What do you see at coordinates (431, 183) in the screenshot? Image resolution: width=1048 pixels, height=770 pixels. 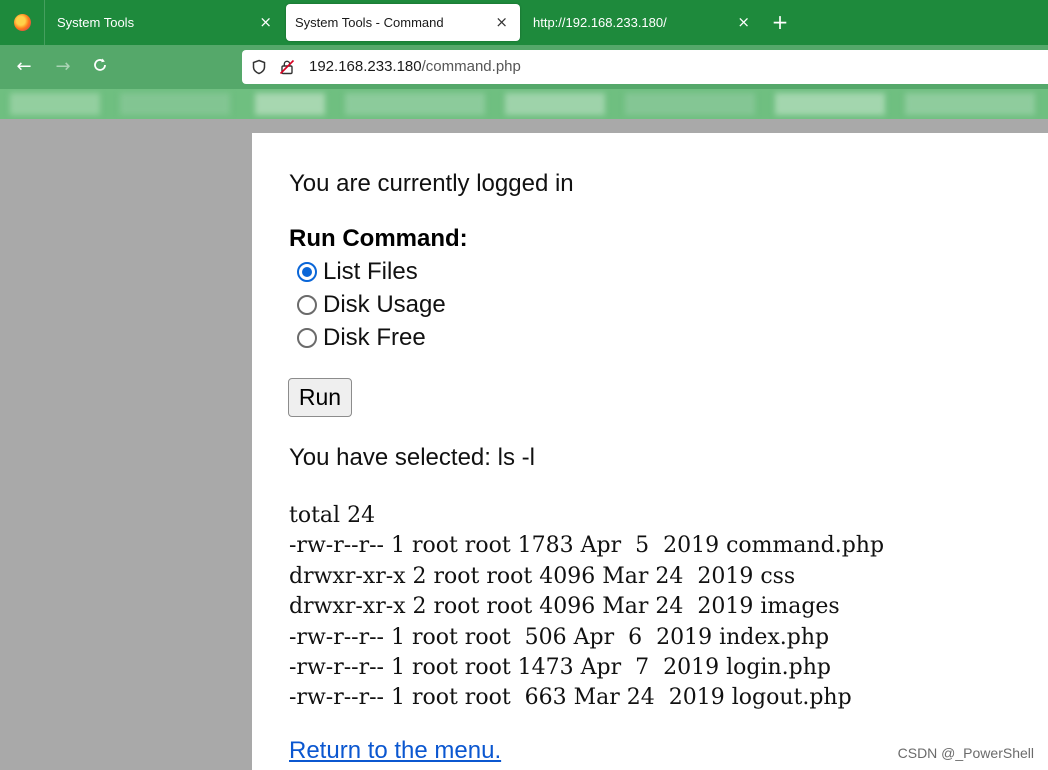 I see `login-status-text: You are currently logged in` at bounding box center [431, 183].